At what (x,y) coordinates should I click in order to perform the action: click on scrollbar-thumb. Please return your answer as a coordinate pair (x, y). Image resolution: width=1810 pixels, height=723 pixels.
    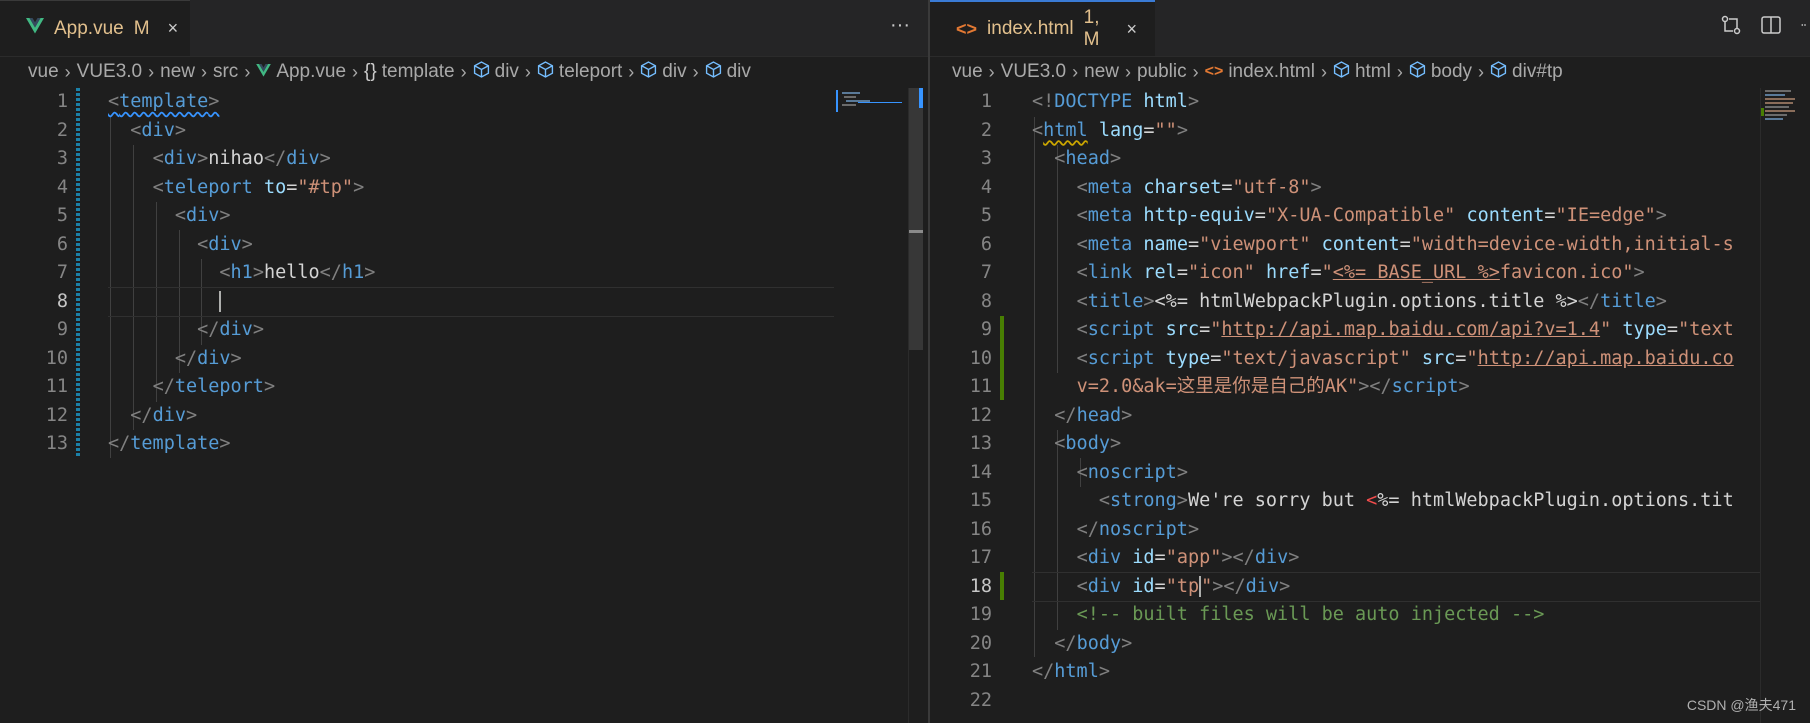
    Looking at the image, I should click on (916, 219).